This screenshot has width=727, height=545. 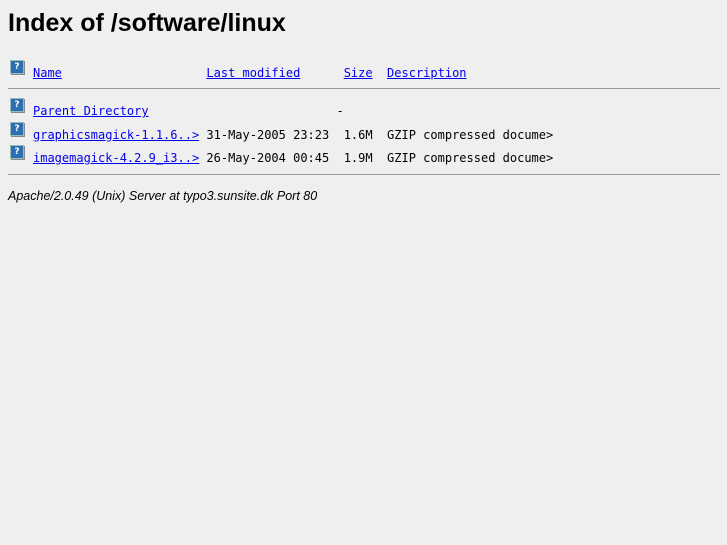 What do you see at coordinates (17, 105) in the screenshot?
I see `back-icon: ?` at bounding box center [17, 105].